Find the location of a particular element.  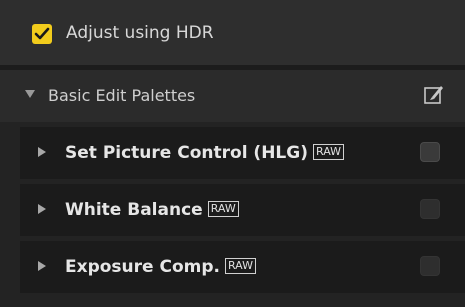

edit-palette-icon is located at coordinates (434, 94).